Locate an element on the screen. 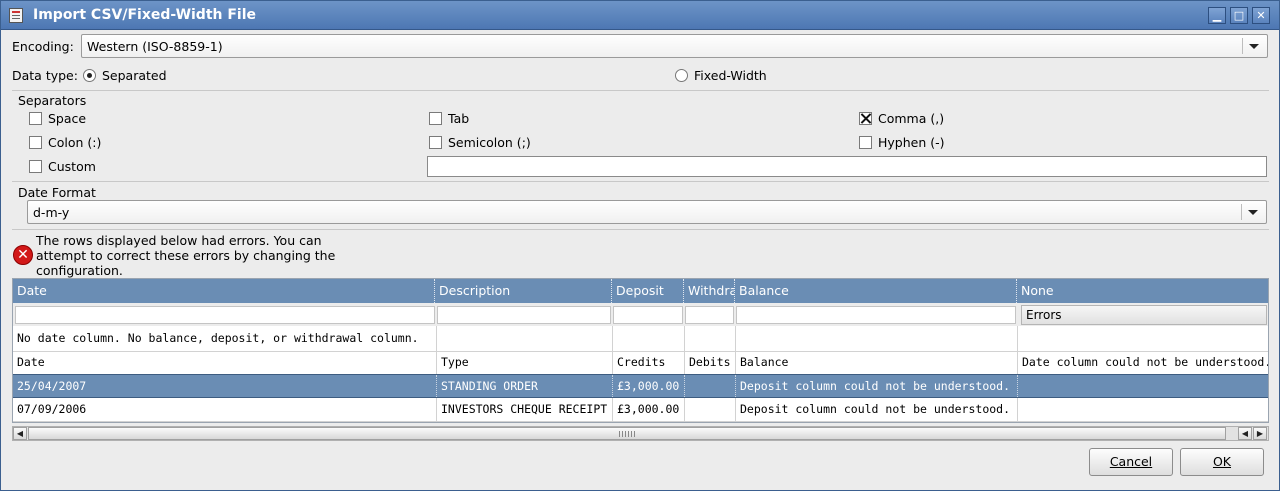 This screenshot has width=1280, height=491. hyphen-label: Hyphen (-) is located at coordinates (911, 142).